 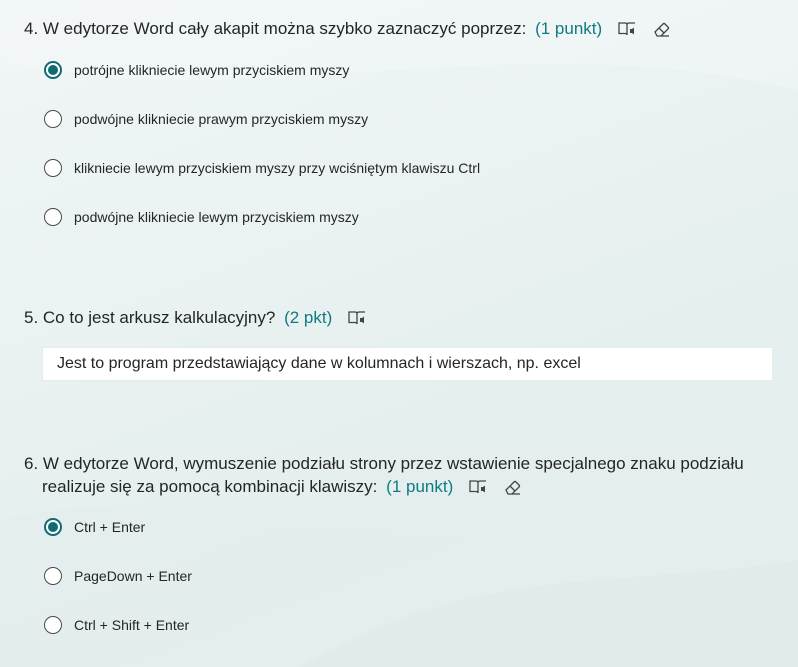 What do you see at coordinates (132, 625) in the screenshot?
I see `option-label: Ctrl + Shift + Enter` at bounding box center [132, 625].